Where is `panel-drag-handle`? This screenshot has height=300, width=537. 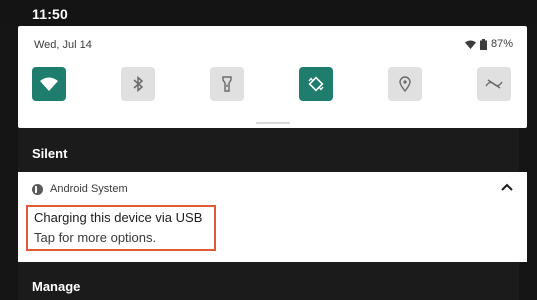 panel-drag-handle is located at coordinates (273, 123).